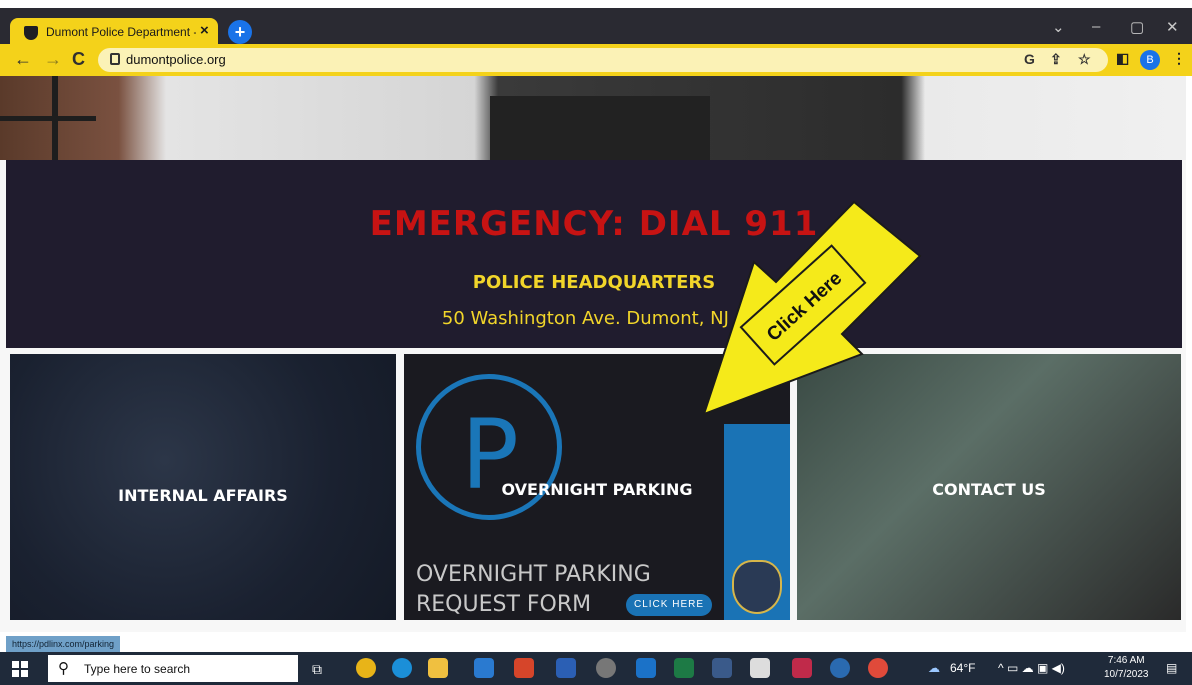  What do you see at coordinates (684, 668) in the screenshot?
I see `excel-icon` at bounding box center [684, 668].